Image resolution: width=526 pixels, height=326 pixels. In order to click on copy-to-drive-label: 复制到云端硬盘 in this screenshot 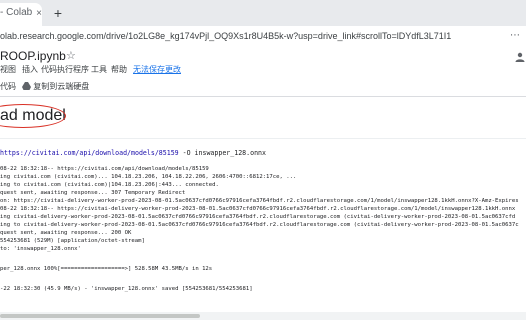, I will do `click(61, 86)`.